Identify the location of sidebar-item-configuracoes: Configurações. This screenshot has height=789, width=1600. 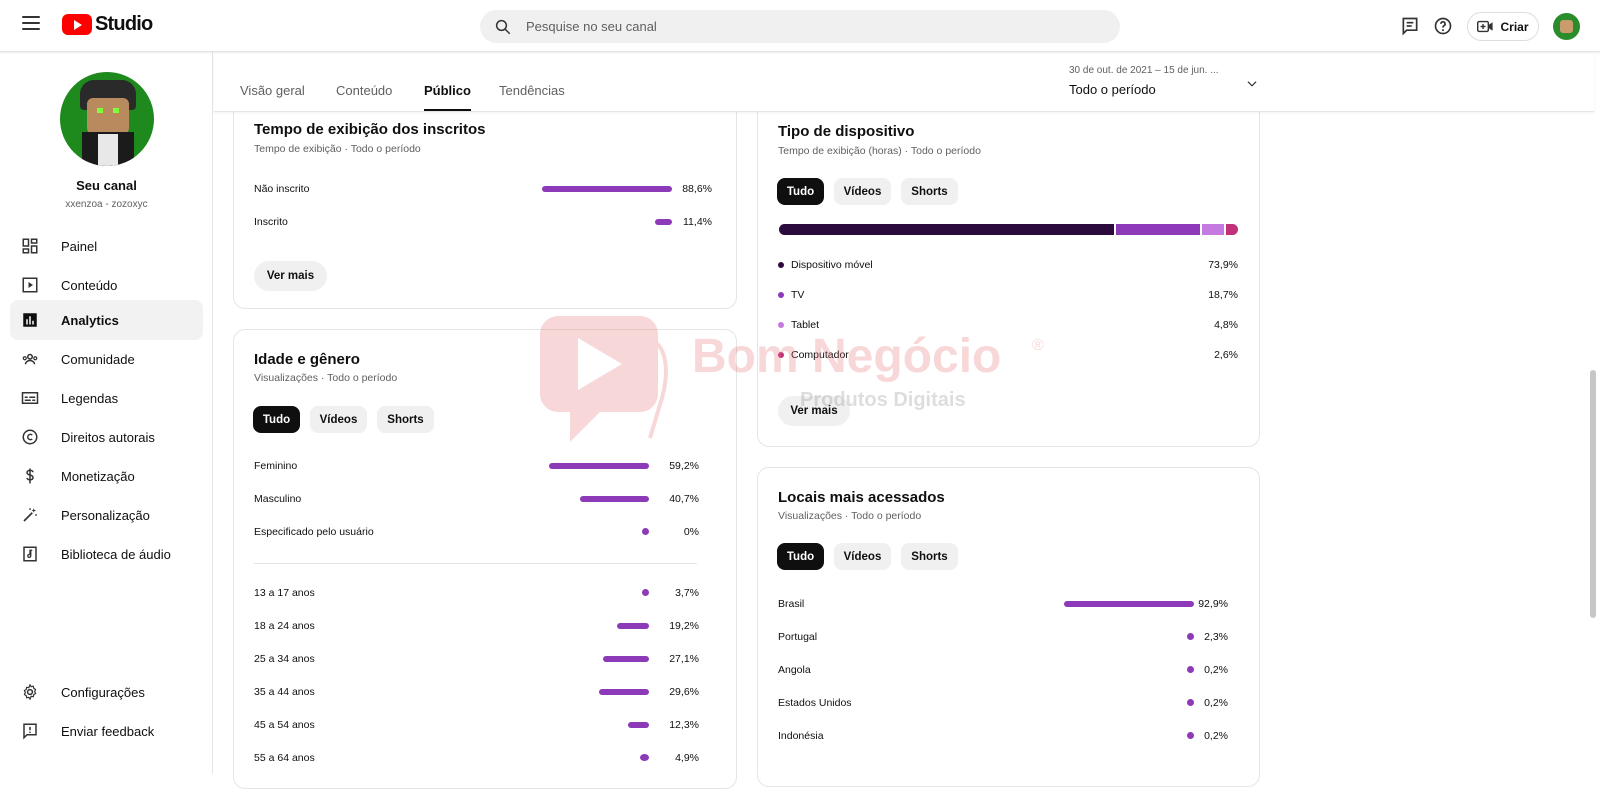
(106, 692).